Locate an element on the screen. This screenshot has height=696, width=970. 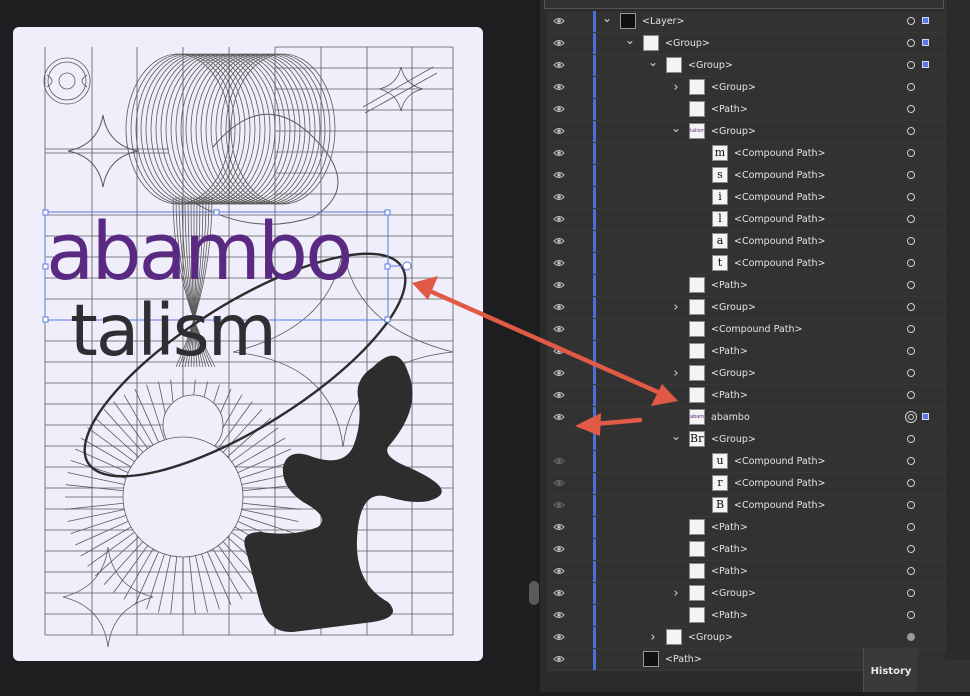
layer-row: ⌄ <Layer> is located at coordinates (746, 22).